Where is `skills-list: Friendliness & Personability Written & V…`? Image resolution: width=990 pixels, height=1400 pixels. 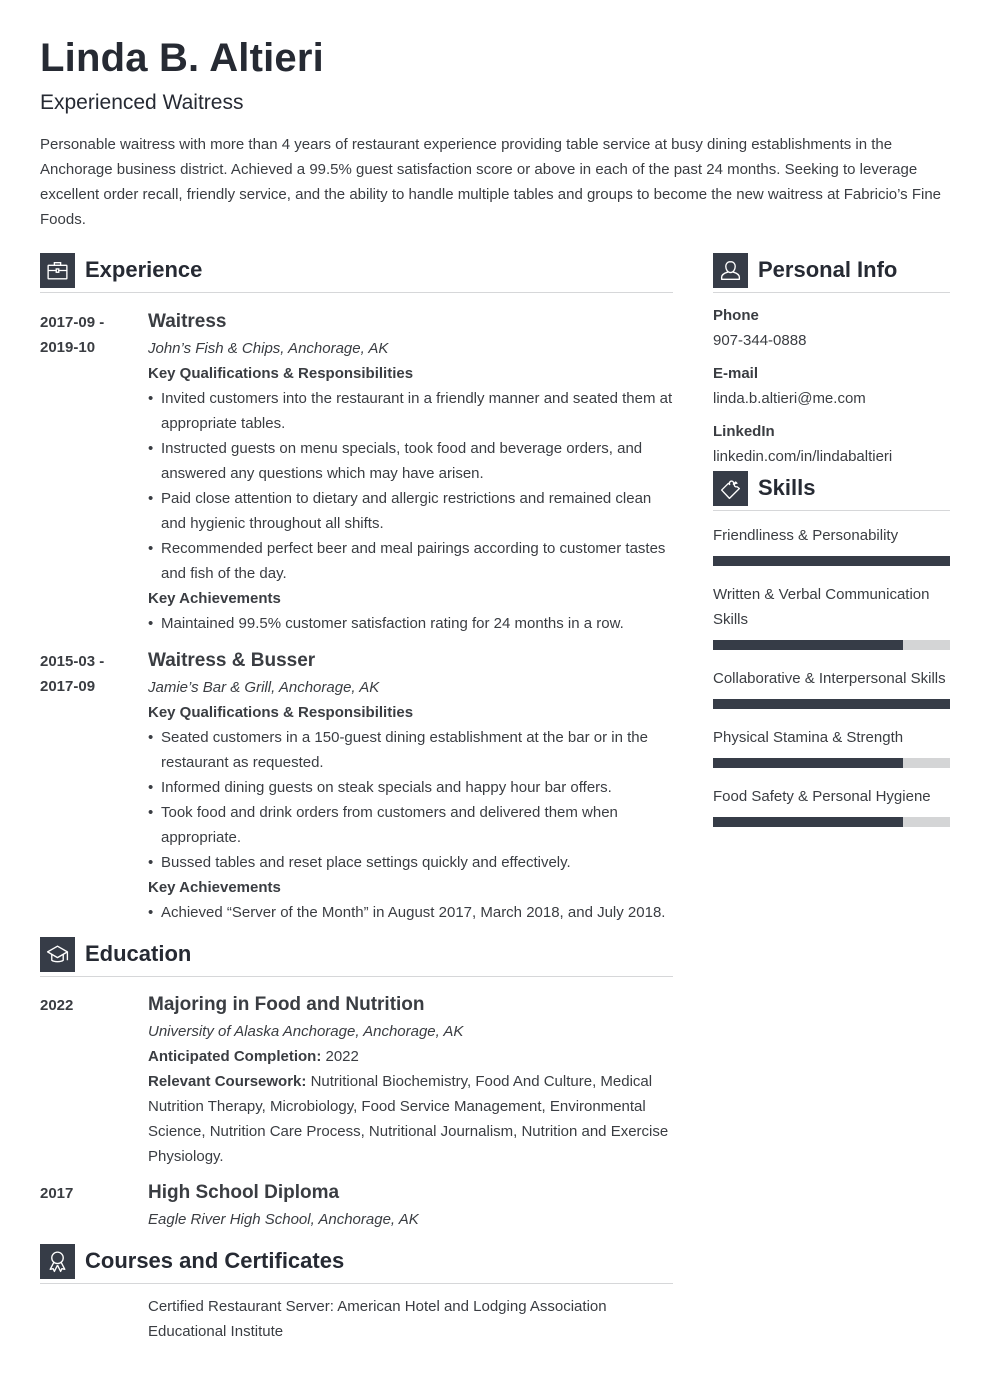
skills-list: Friendliness & Personability Written & V… is located at coordinates (831, 675).